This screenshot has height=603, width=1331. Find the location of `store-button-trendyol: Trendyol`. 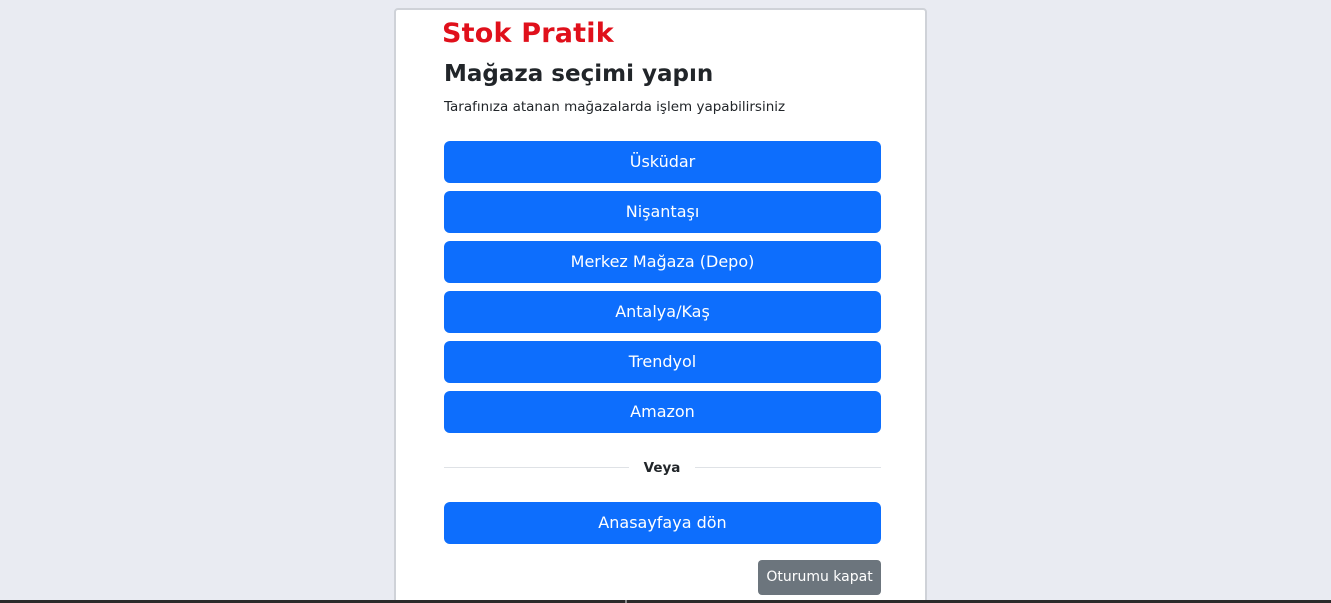

store-button-trendyol: Trendyol is located at coordinates (662, 362).